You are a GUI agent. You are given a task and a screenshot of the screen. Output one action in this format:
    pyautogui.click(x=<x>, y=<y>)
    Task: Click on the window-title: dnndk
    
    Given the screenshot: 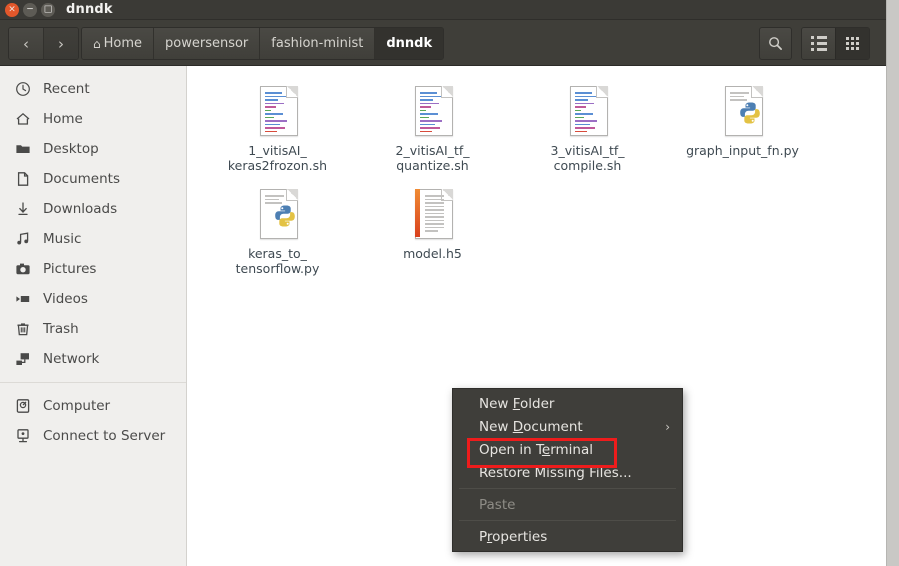 What is the action you would take?
    pyautogui.click(x=89, y=9)
    